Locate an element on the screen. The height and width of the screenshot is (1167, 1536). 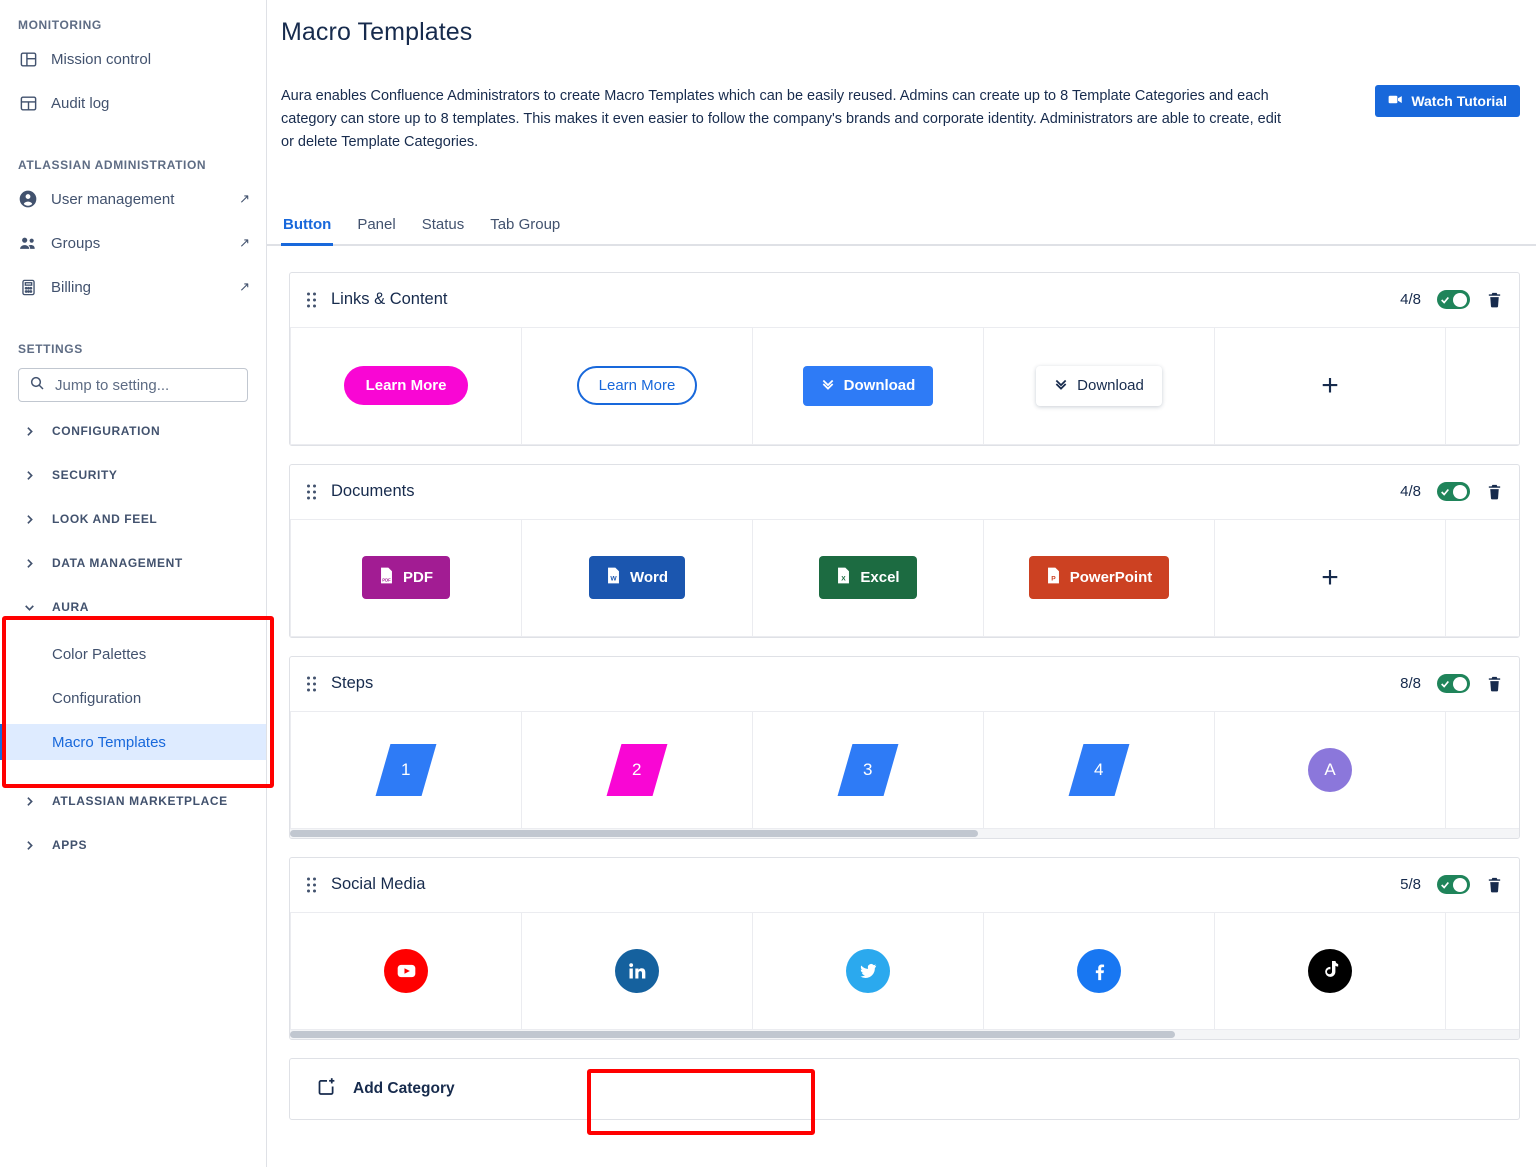
sidebar-group-security: SECURITY is located at coordinates (133, 475).